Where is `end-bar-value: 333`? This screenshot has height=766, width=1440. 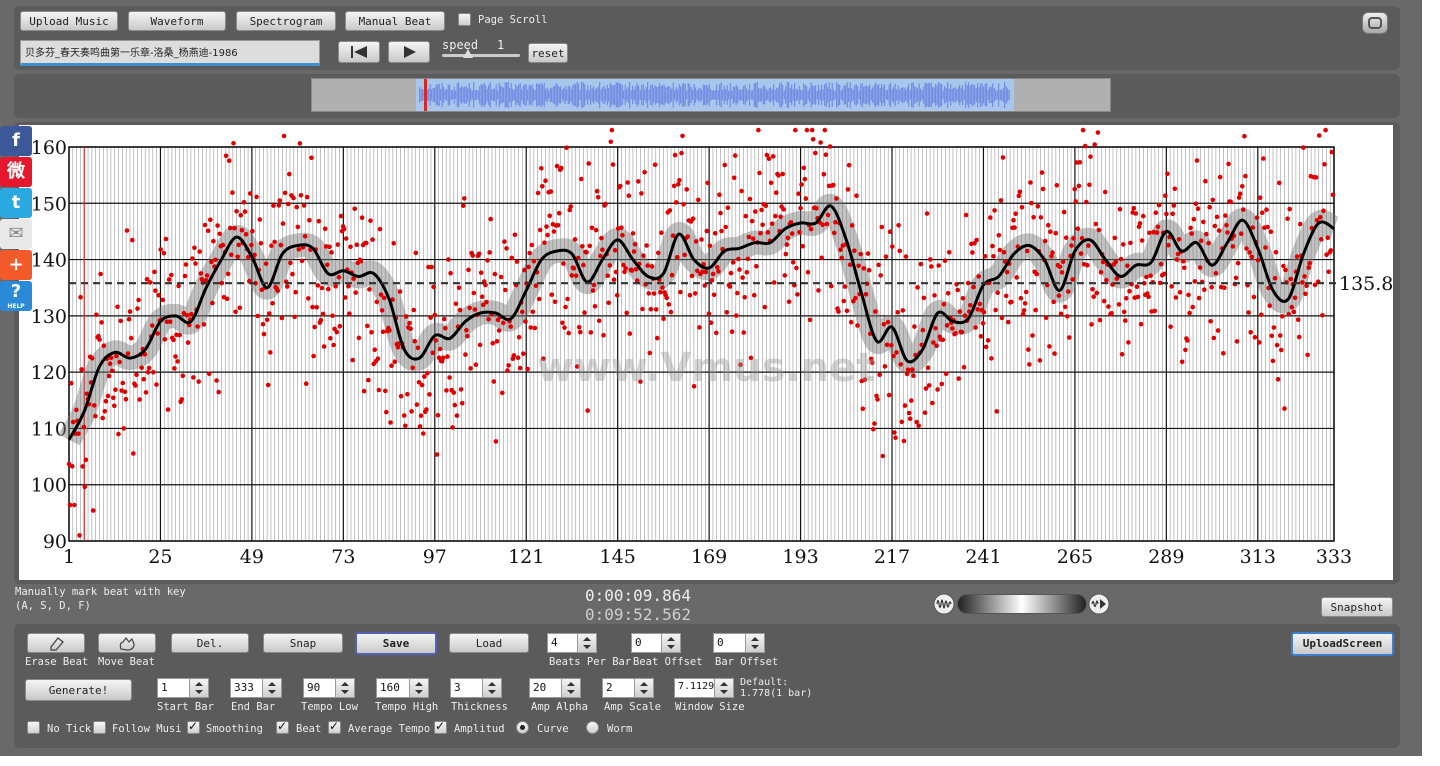
end-bar-value: 333 is located at coordinates (244, 687).